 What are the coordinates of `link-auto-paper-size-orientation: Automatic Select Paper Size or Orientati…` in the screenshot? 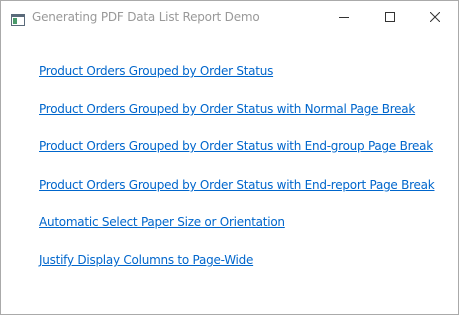 It's located at (162, 222).